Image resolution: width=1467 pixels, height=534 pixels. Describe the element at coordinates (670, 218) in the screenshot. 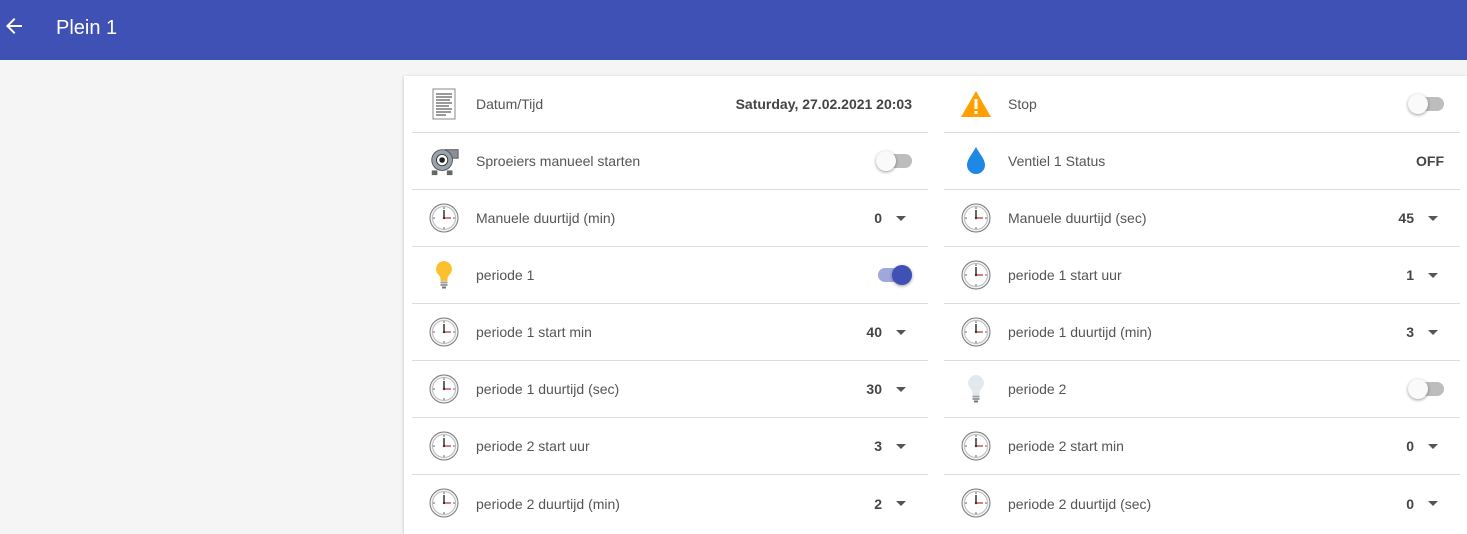

I see `row-manuele-duurtijd-min: Manuele duurtijd (min) 0` at that location.